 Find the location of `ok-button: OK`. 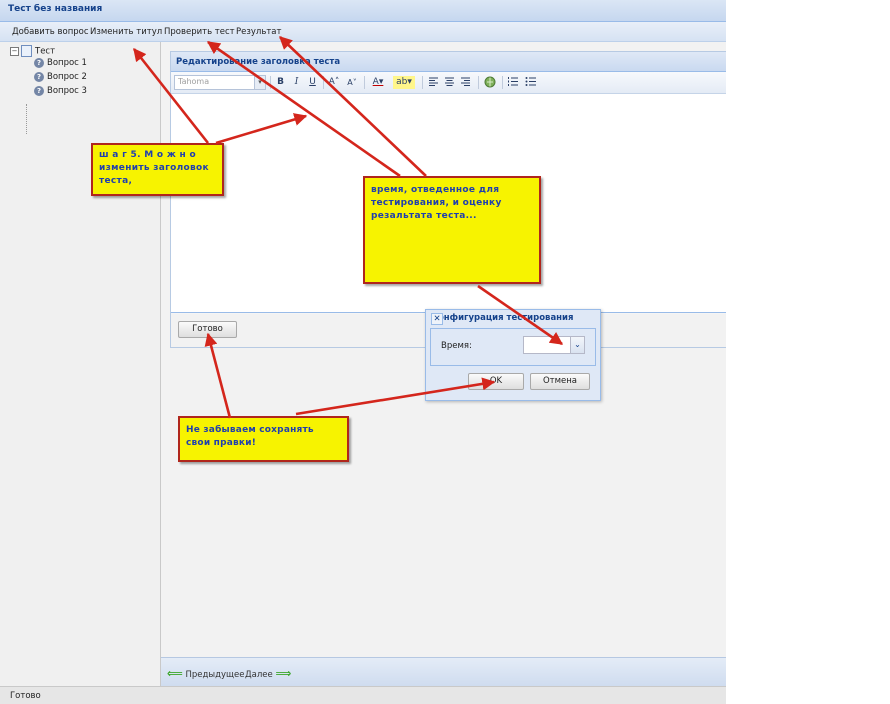

ok-button: OK is located at coordinates (496, 381).